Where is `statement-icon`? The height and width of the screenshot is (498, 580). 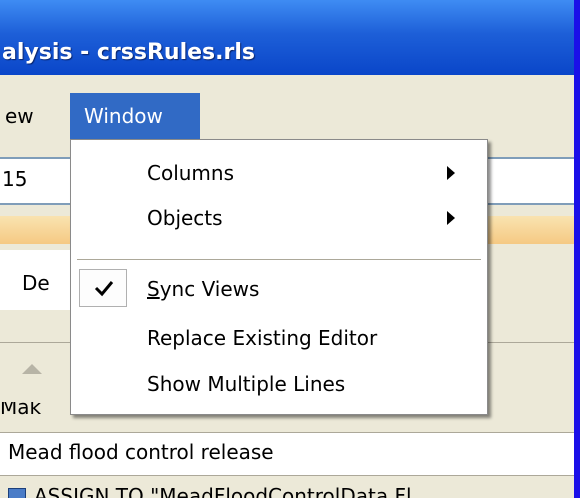 statement-icon is located at coordinates (17, 493).